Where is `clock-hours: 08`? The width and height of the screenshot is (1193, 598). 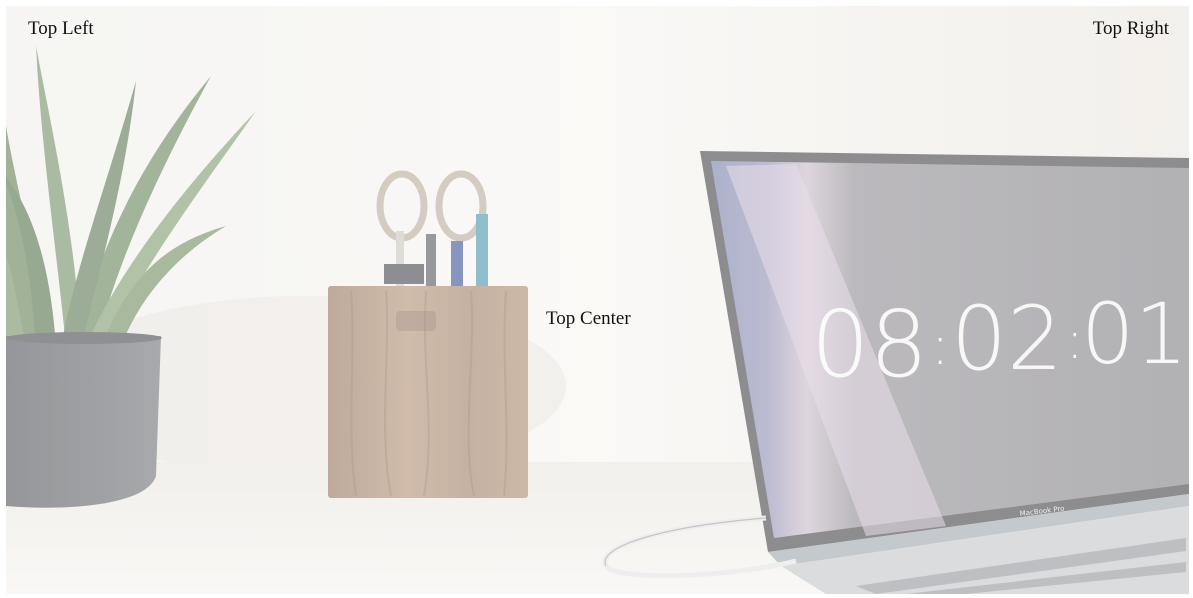
clock-hours: 08 is located at coordinates (869, 344).